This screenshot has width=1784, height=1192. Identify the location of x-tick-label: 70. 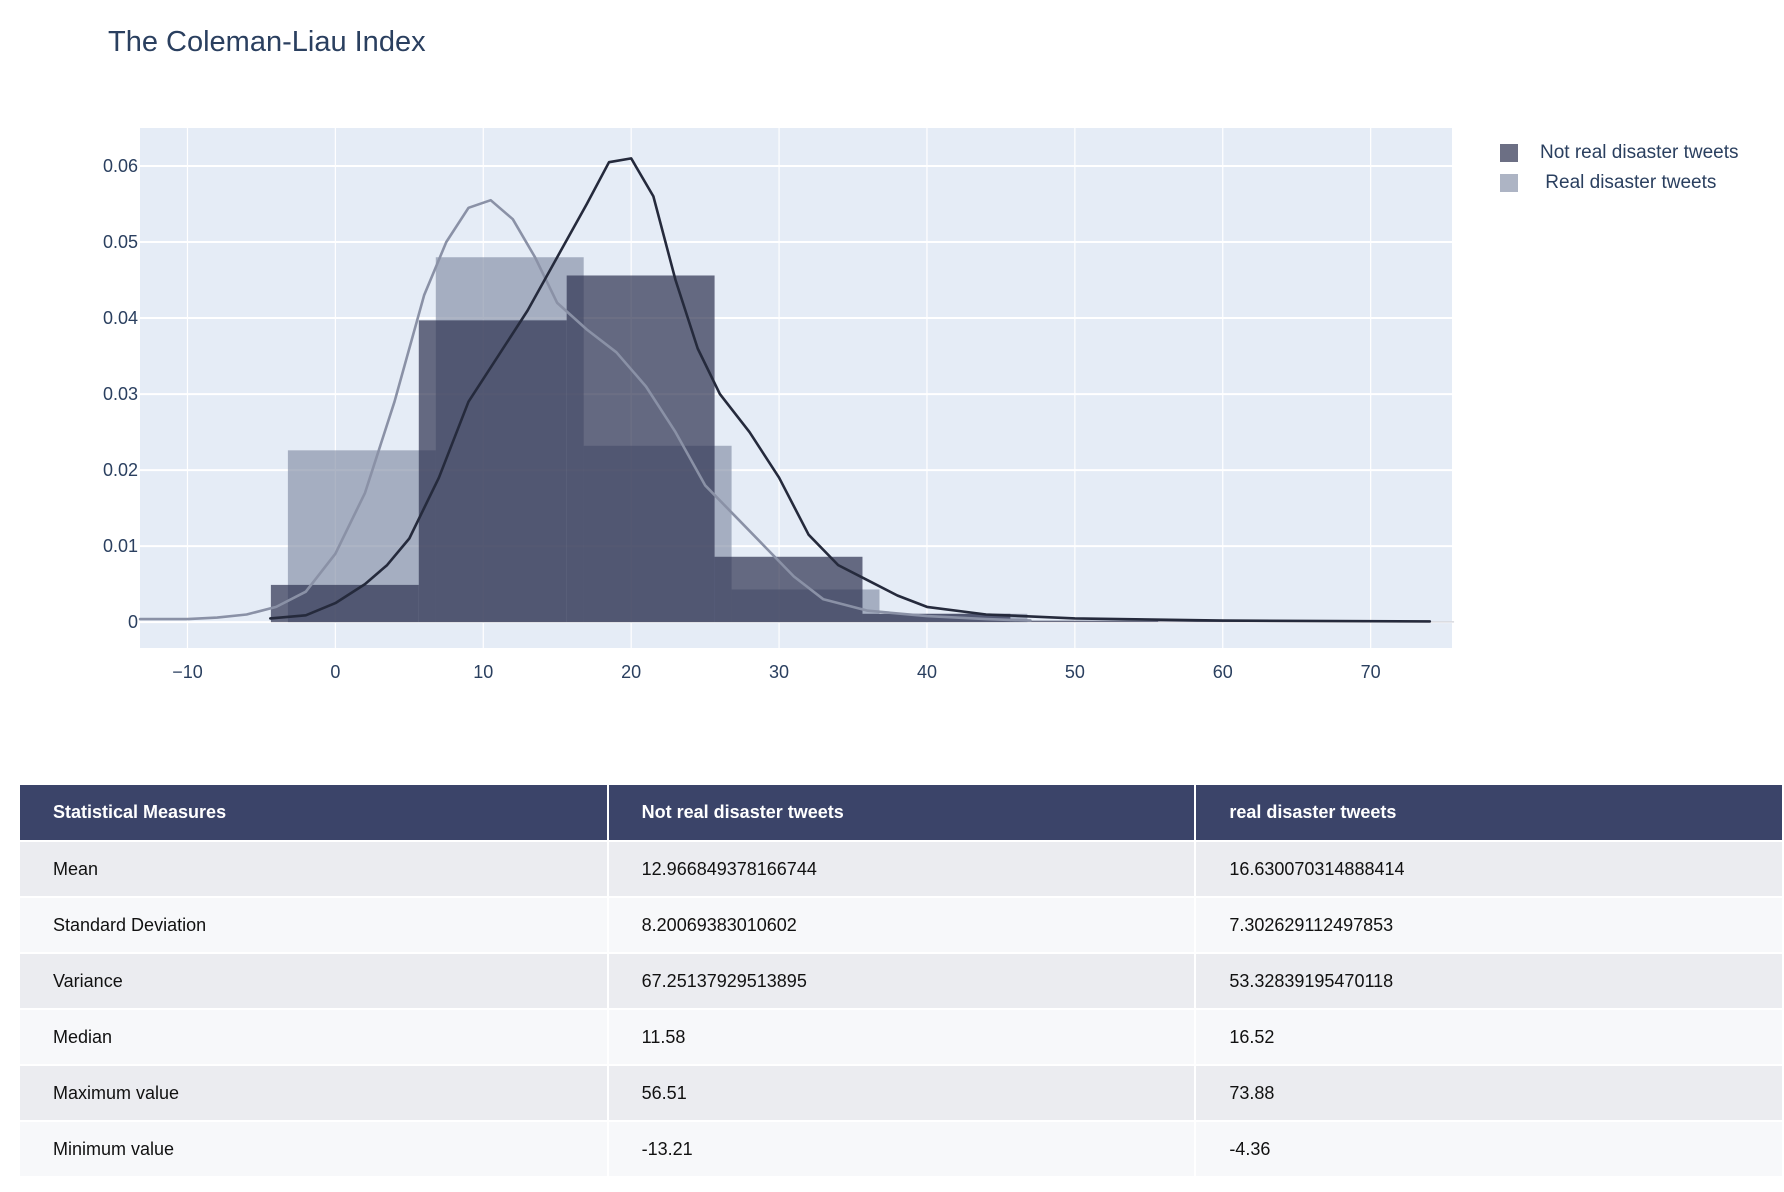
(1371, 672).